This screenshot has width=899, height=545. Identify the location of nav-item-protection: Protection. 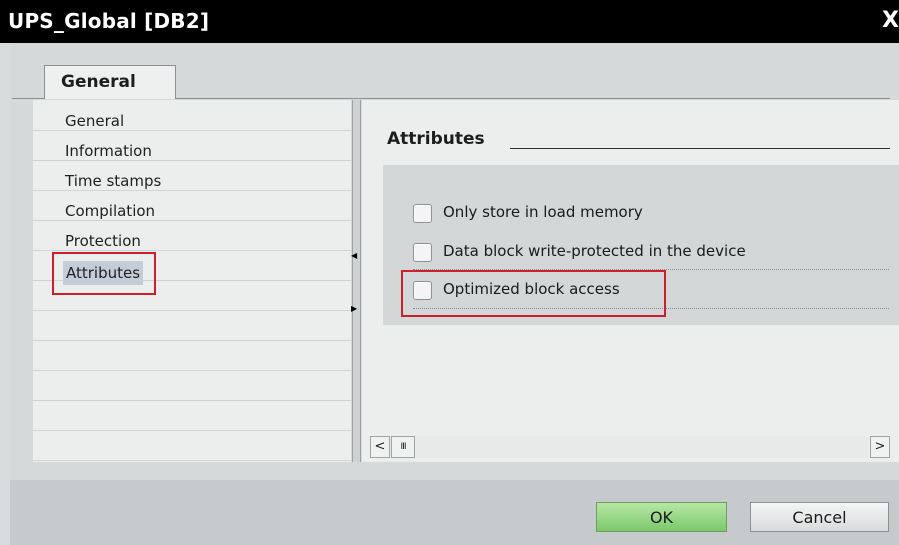
(103, 241).